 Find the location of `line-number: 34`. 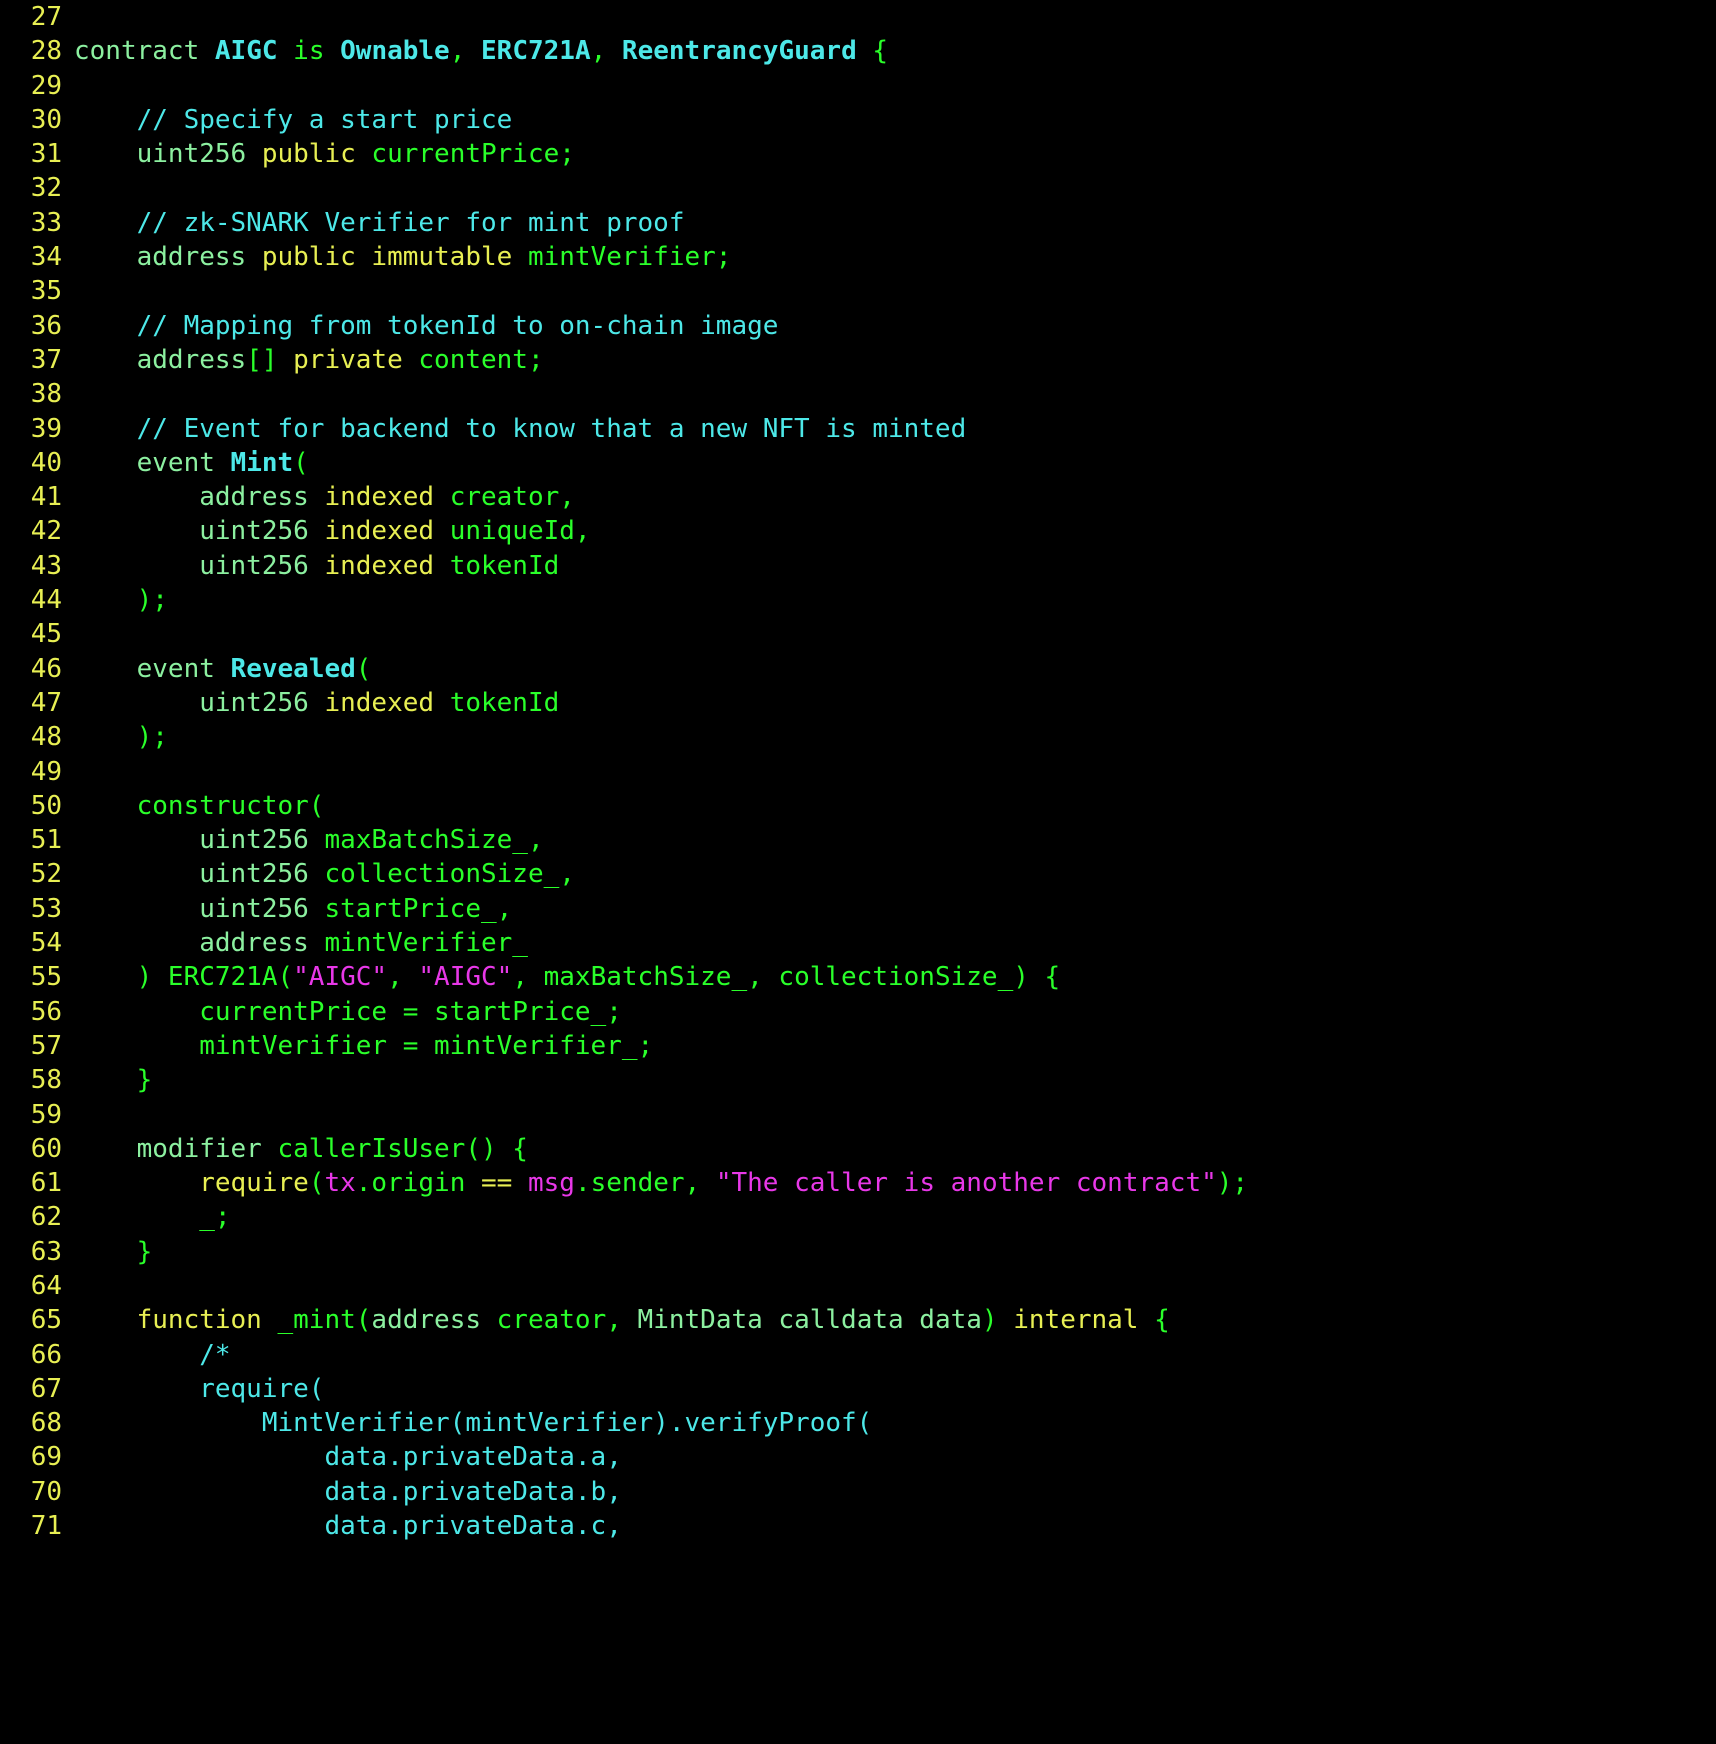

line-number: 34 is located at coordinates (46, 257).